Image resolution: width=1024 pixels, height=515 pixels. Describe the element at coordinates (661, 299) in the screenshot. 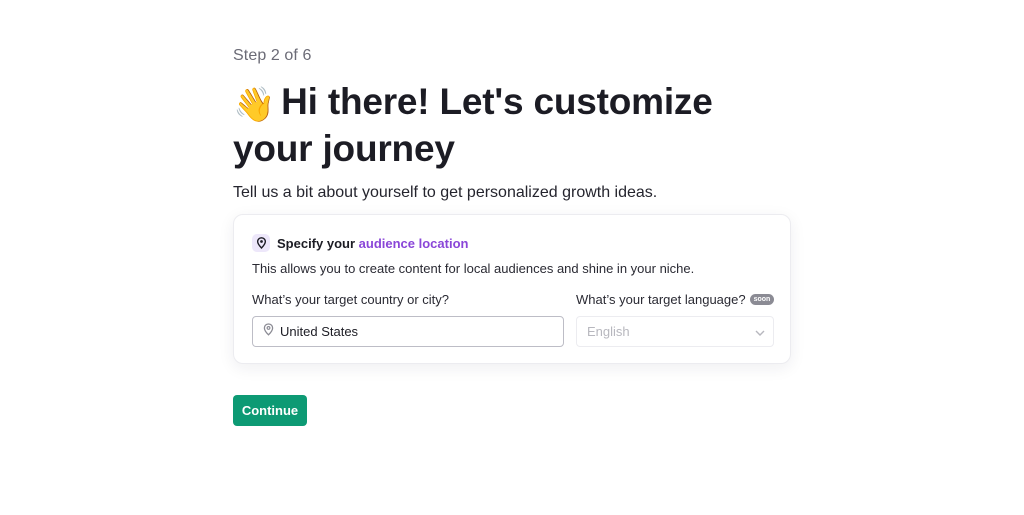

I see `language-label-text: What’s your target language?` at that location.